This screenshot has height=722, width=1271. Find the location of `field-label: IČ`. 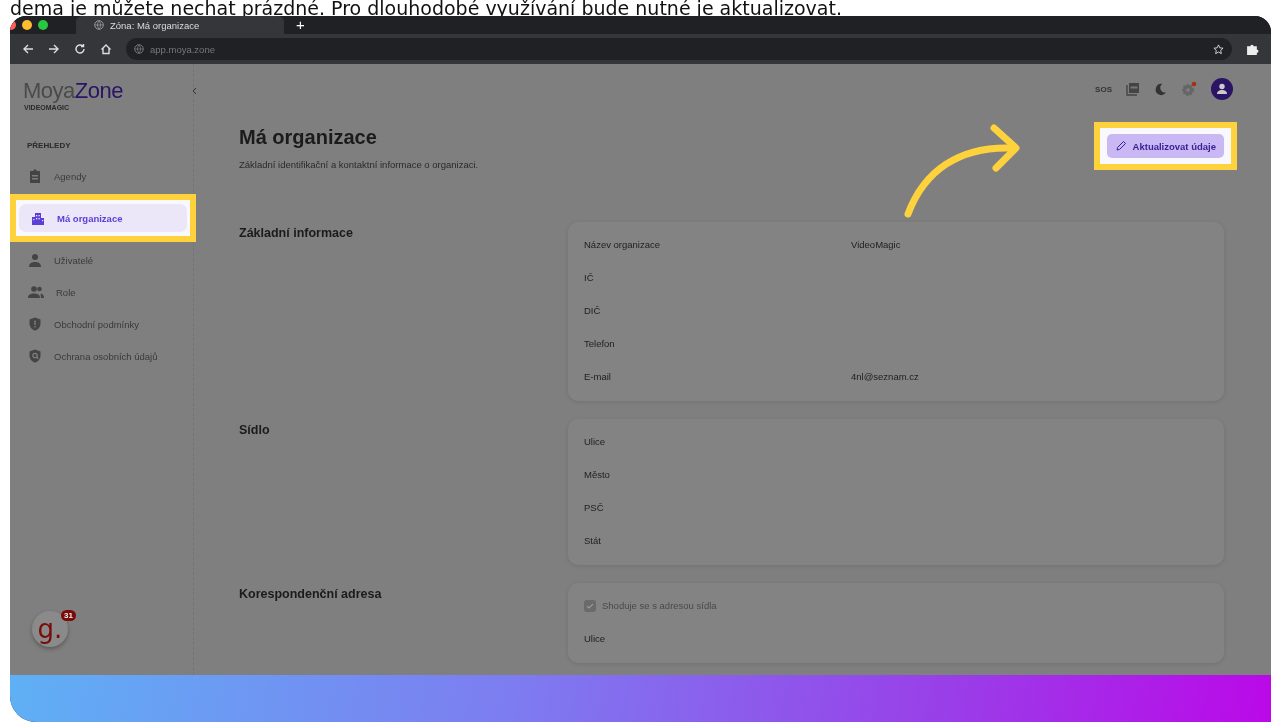

field-label: IČ is located at coordinates (589, 277).